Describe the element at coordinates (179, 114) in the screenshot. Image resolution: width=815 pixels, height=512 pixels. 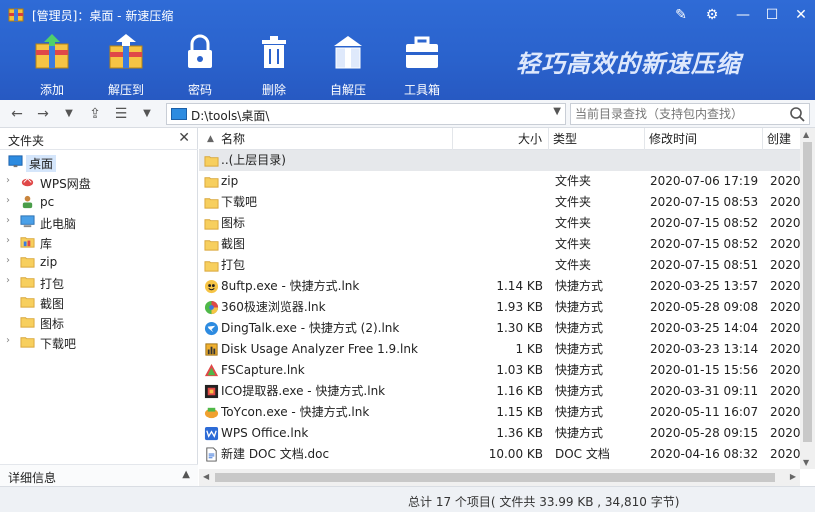
I see `drive-icon` at that location.